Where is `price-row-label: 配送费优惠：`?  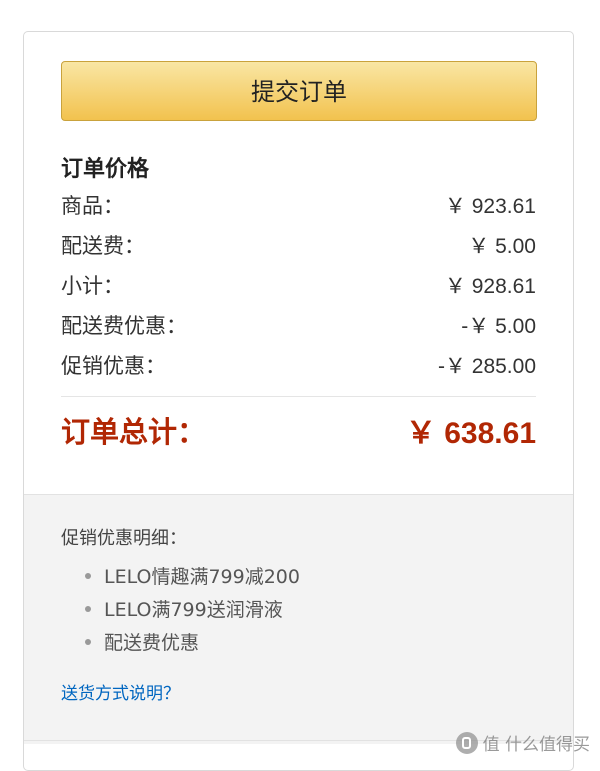
price-row-label: 配送费优惠： is located at coordinates (124, 326).